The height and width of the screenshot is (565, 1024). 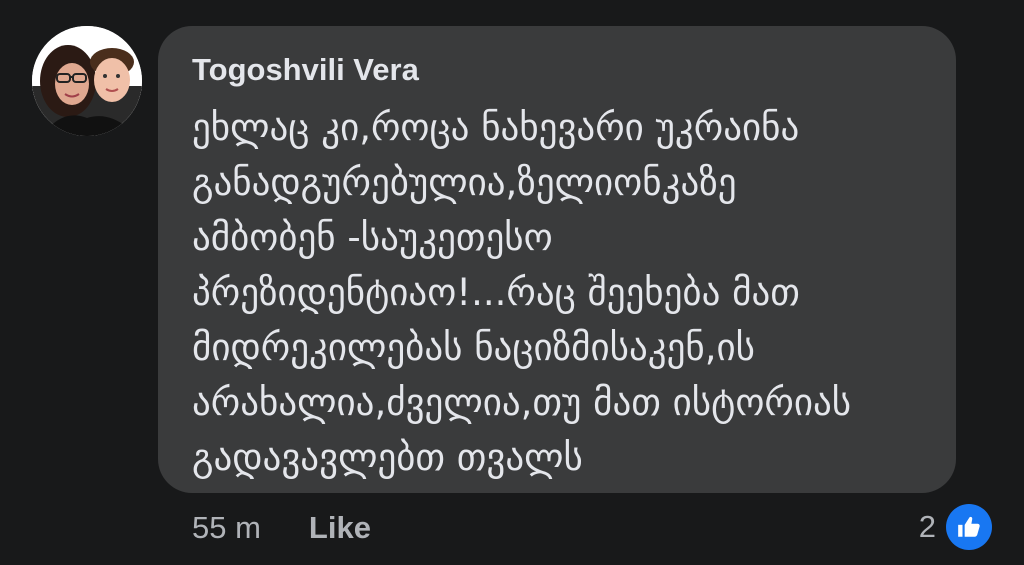 What do you see at coordinates (372, 237) in the screenshot?
I see `comment-line: ამბობენ -საუკეთესო` at bounding box center [372, 237].